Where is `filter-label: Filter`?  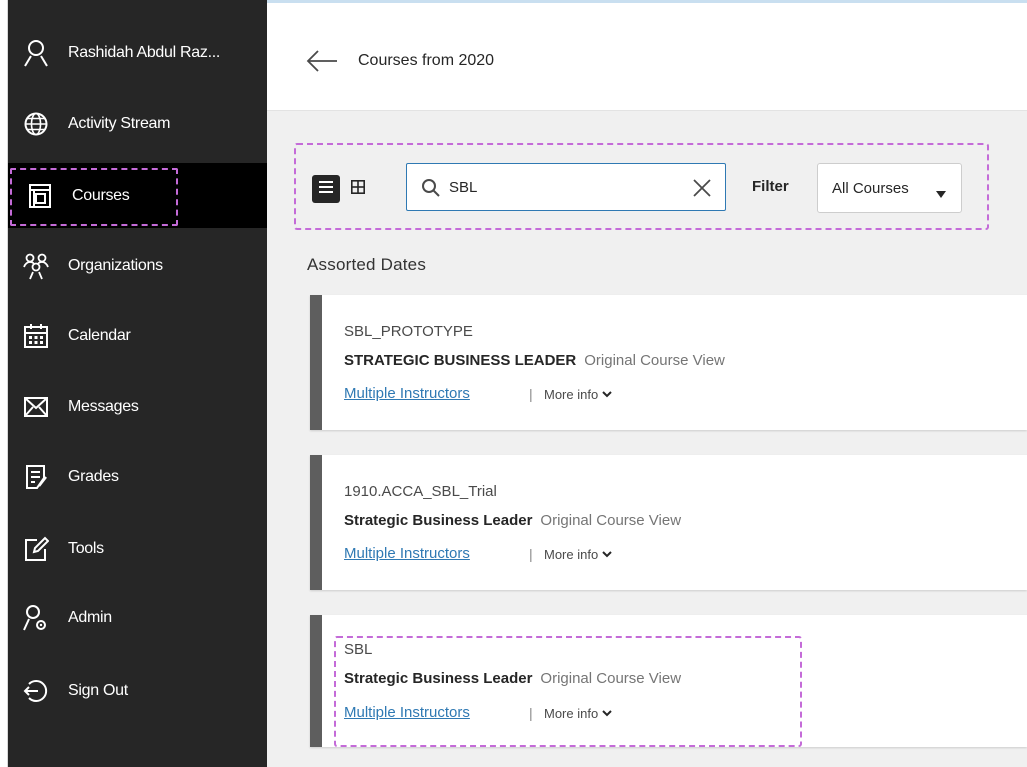
filter-label: Filter is located at coordinates (770, 186).